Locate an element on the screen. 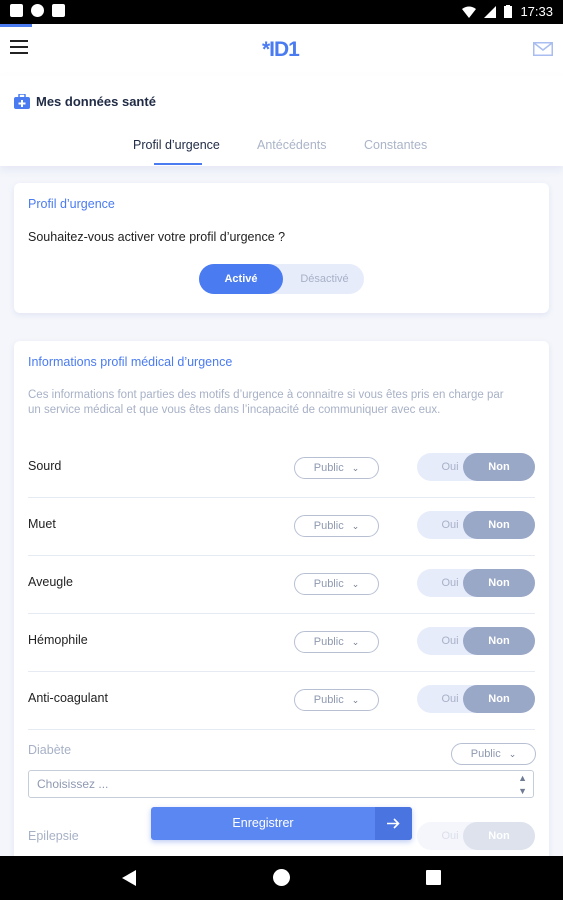  app-logo: *ID1 is located at coordinates (281, 49).